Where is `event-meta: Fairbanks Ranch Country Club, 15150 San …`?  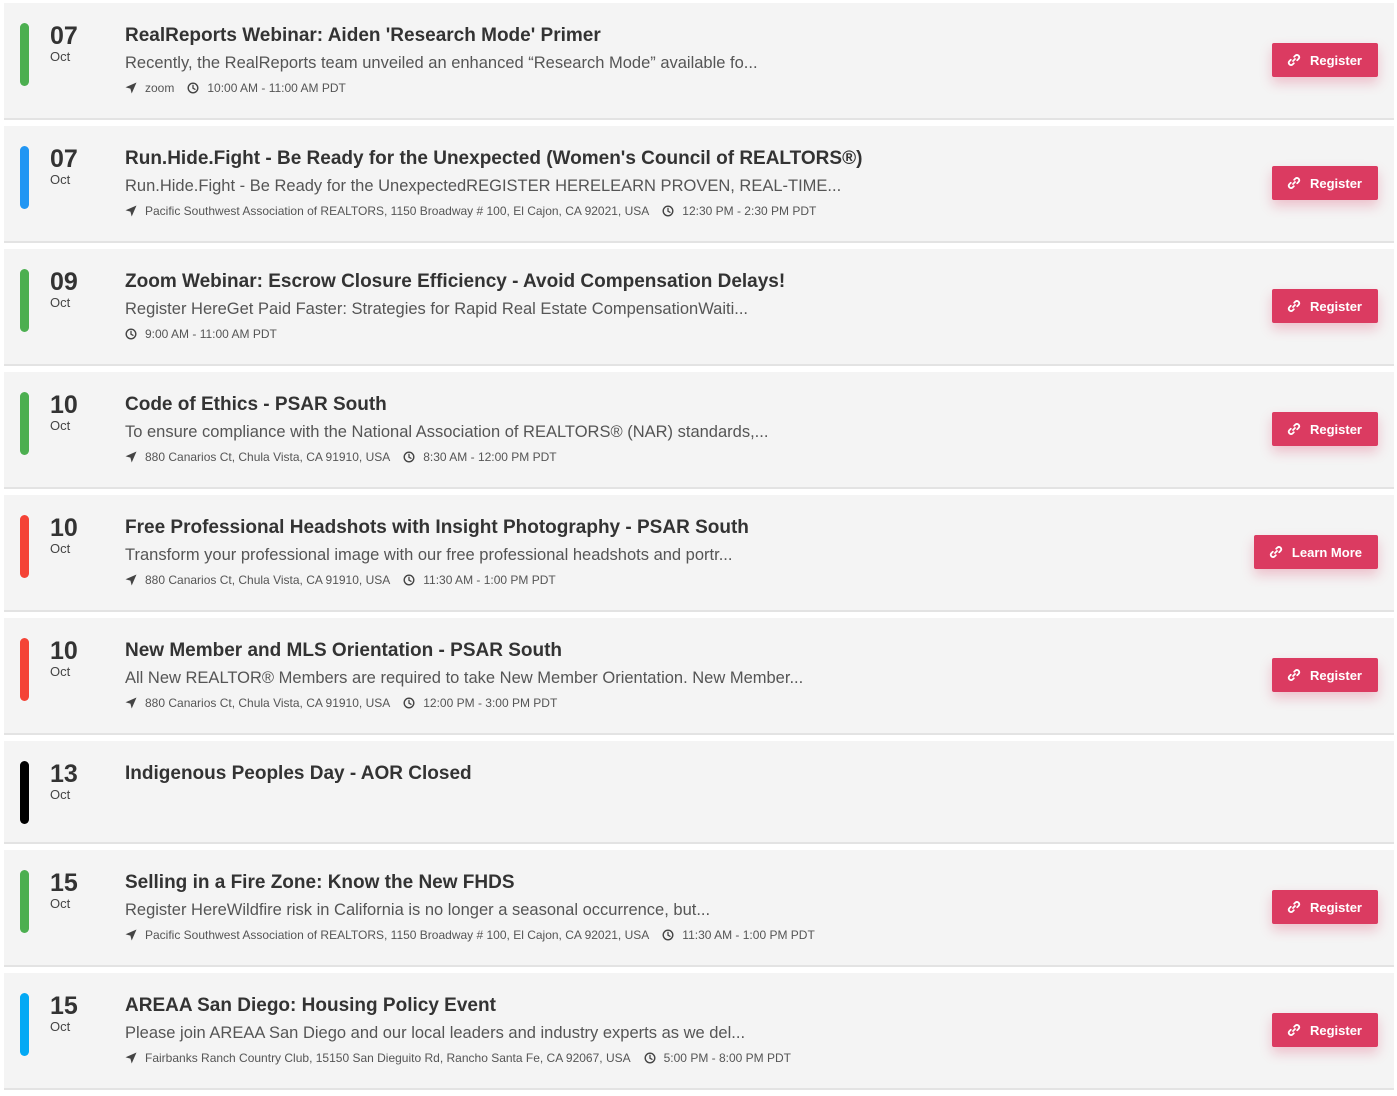
event-meta: Fairbanks Ranch Country Club, 15150 San … is located at coordinates (464, 1058).